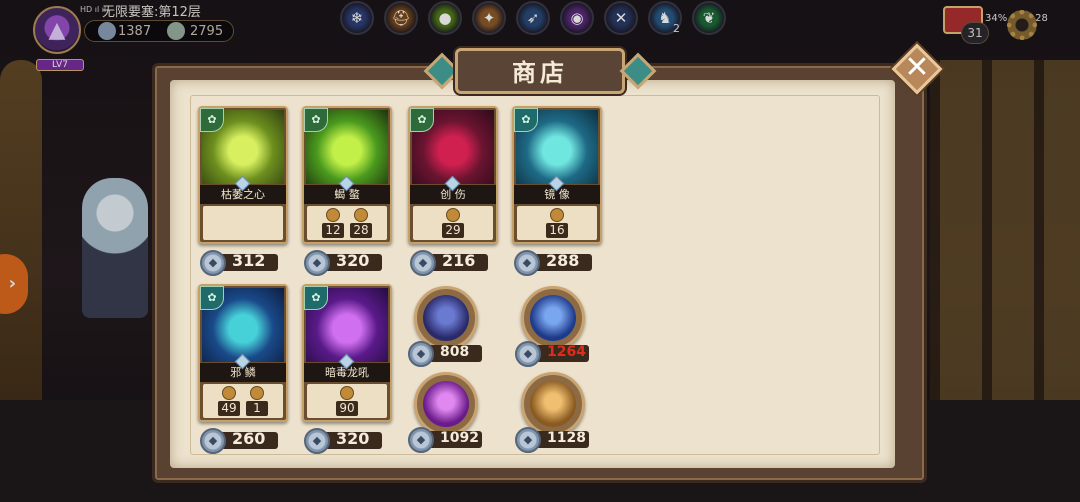 This screenshot has width=1080, height=502. I want to click on price-value: 288, so click(563, 260).